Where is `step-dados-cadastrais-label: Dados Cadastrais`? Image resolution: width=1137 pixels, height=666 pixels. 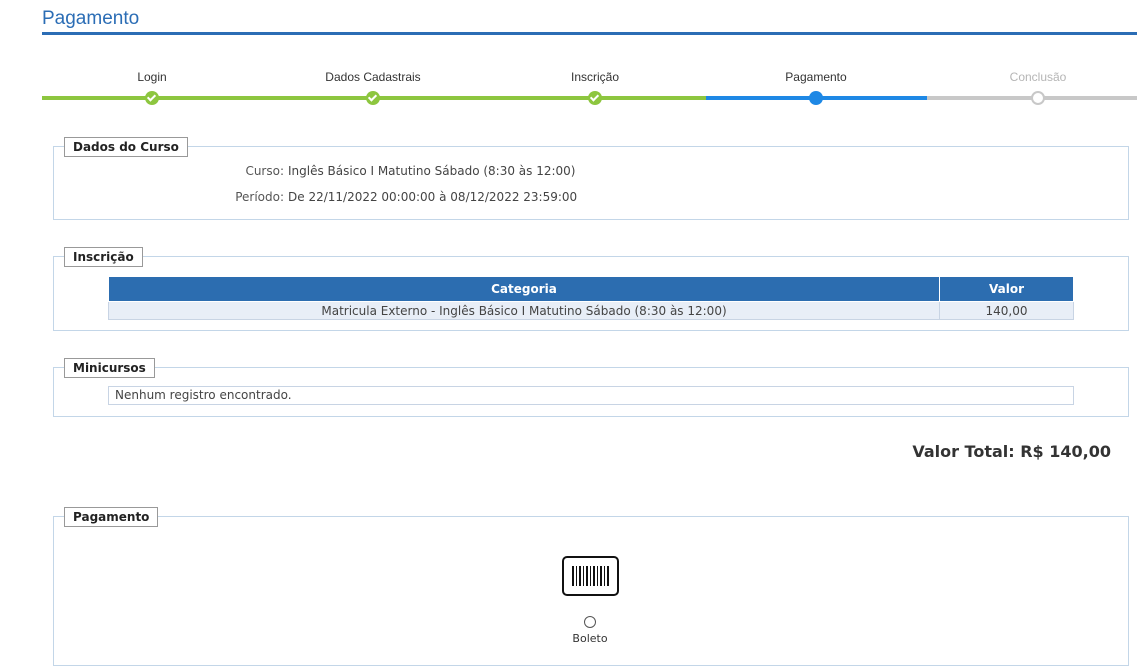 step-dados-cadastrais-label: Dados Cadastrais is located at coordinates (373, 77).